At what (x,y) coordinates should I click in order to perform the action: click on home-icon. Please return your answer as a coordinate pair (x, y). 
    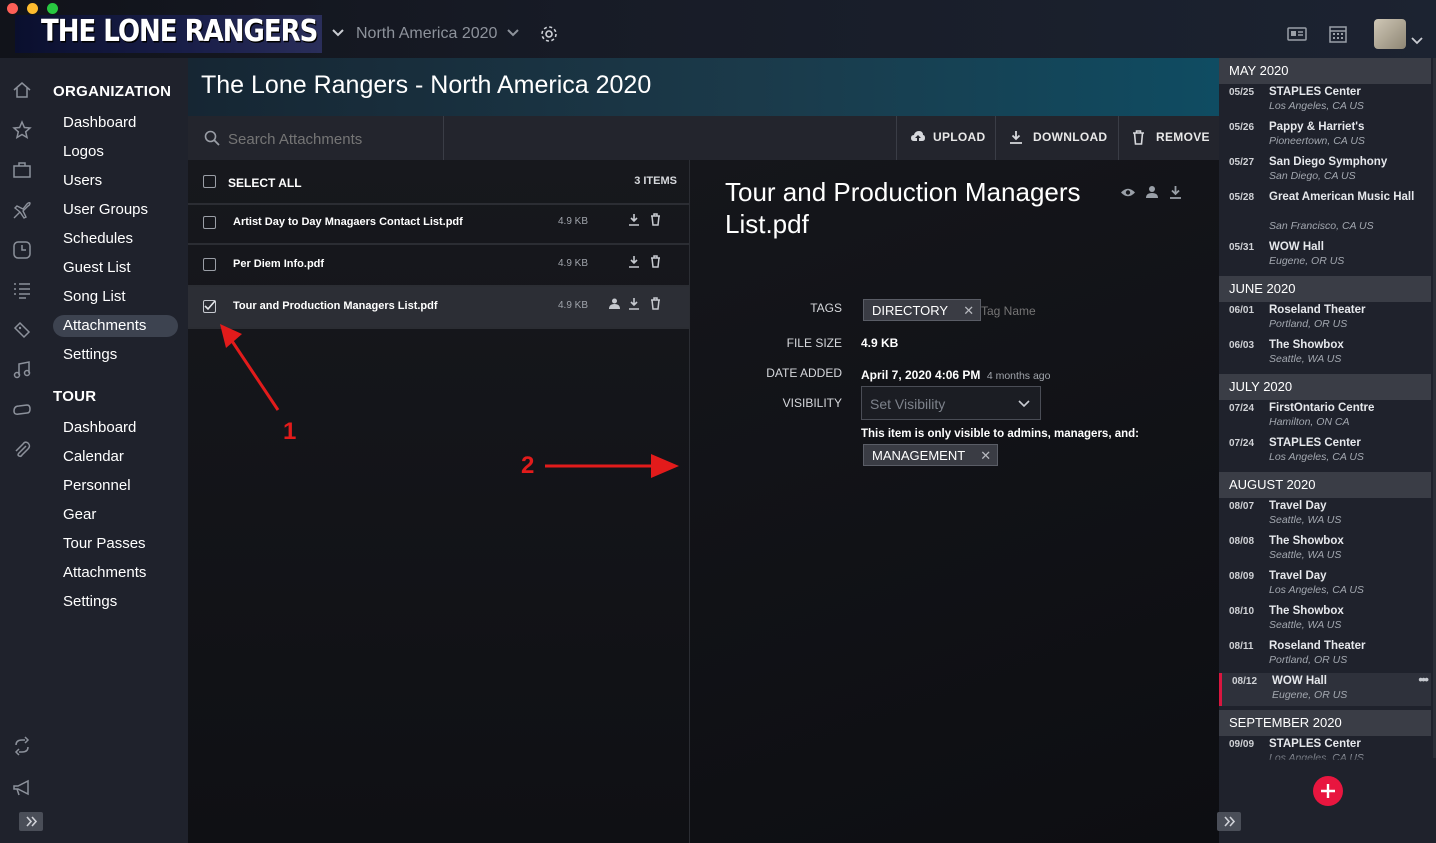
    Looking at the image, I should click on (21, 93).